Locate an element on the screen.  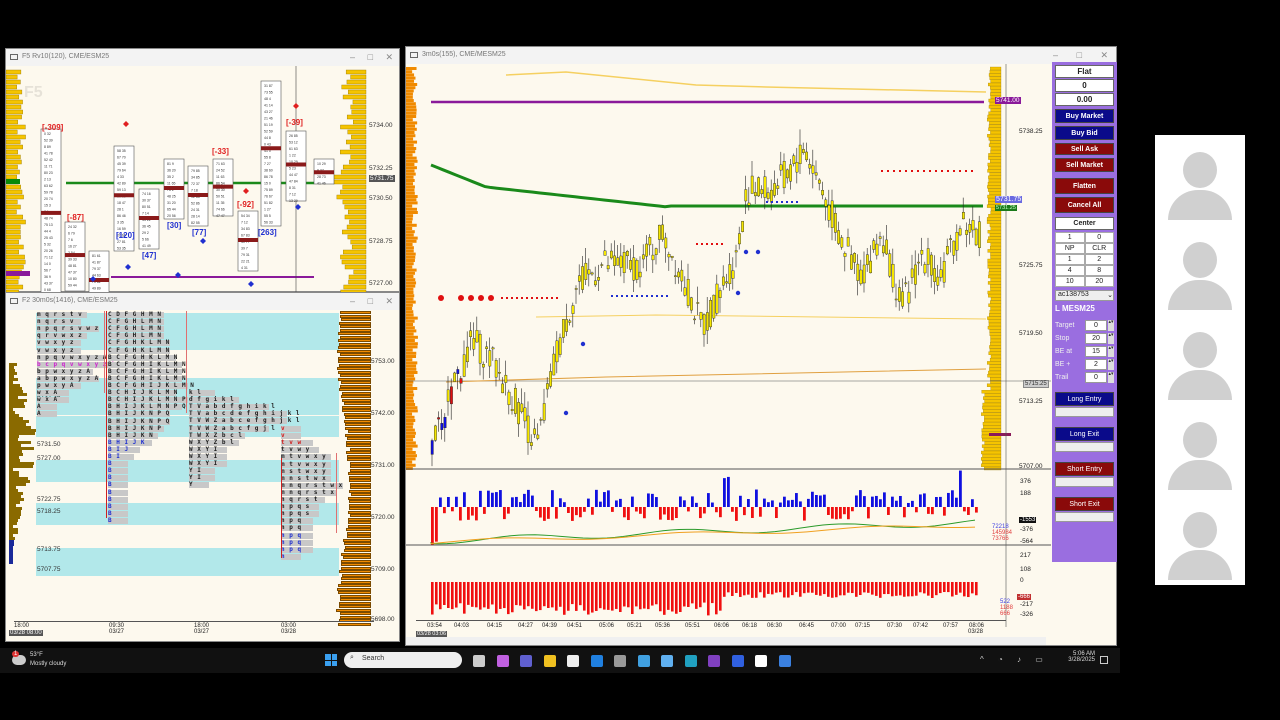
buy-market-button: Buy Market is located at coordinates (1084, 116).